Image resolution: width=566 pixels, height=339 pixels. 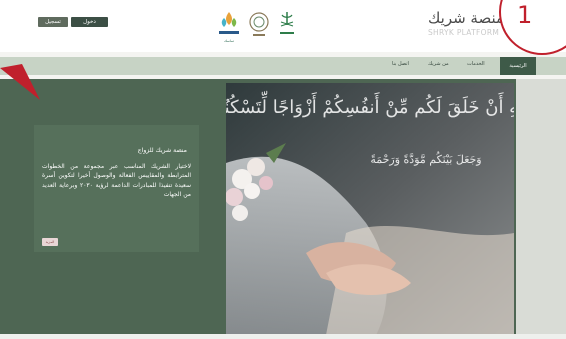 What do you see at coordinates (53, 22) in the screenshot?
I see `register-button: تسجيل` at bounding box center [53, 22].